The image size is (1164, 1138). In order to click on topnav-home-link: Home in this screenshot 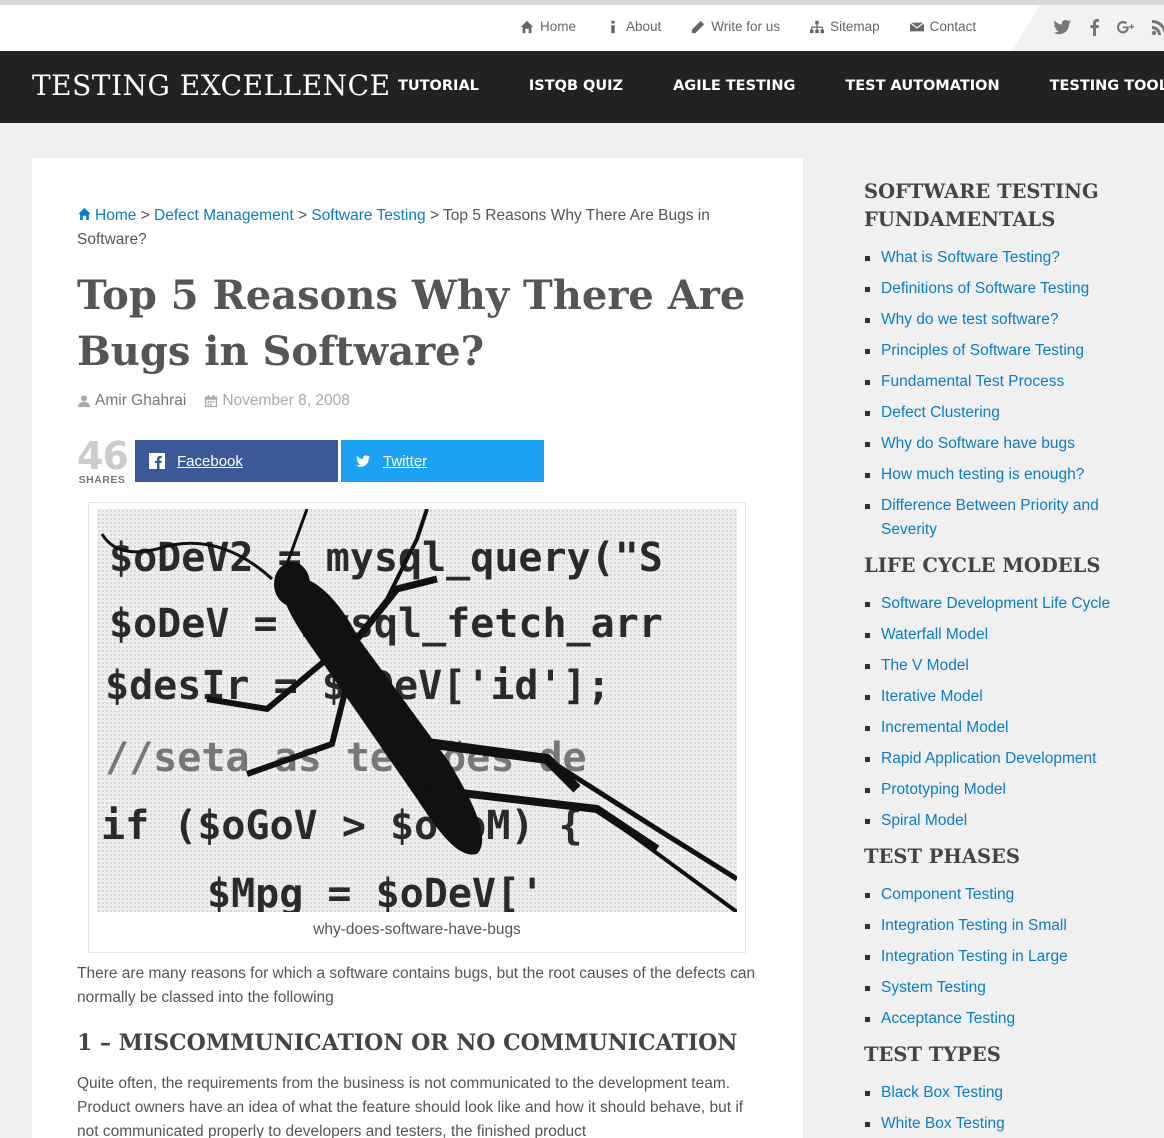, I will do `click(548, 26)`.